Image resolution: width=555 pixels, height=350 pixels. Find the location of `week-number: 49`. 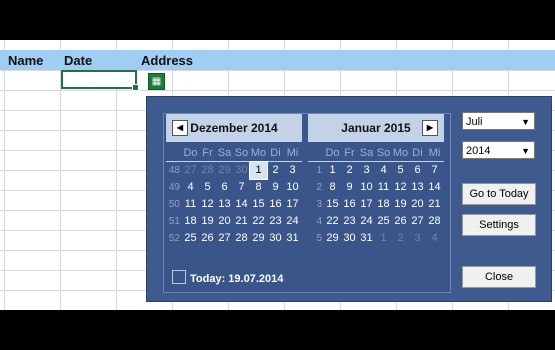

week-number: 49 is located at coordinates (174, 187).